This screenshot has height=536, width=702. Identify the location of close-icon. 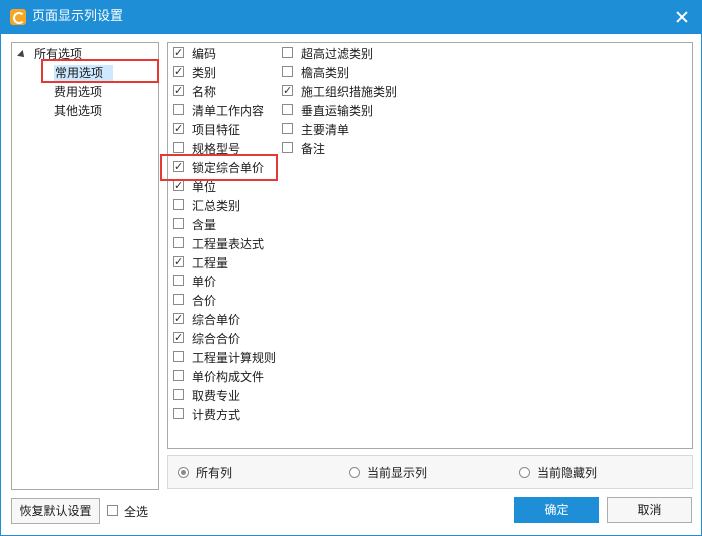
(682, 17).